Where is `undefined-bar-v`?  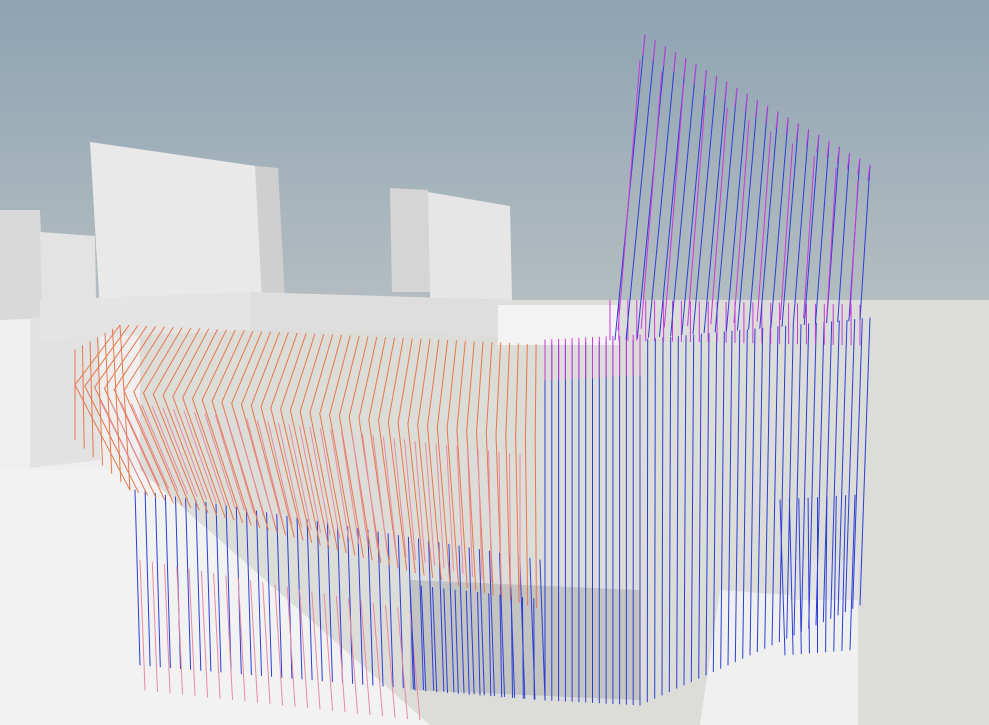 undefined-bar-v is located at coordinates (655, 518).